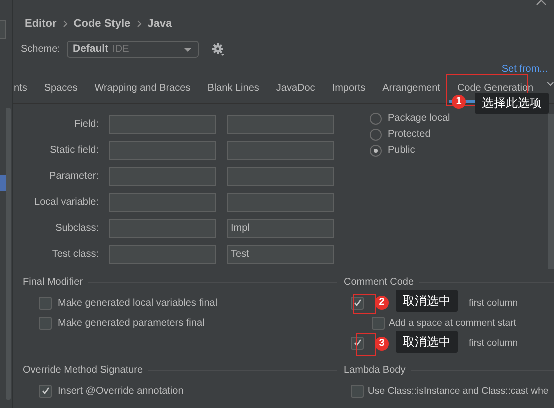  I want to click on breadcrumb-item: Java, so click(160, 24).